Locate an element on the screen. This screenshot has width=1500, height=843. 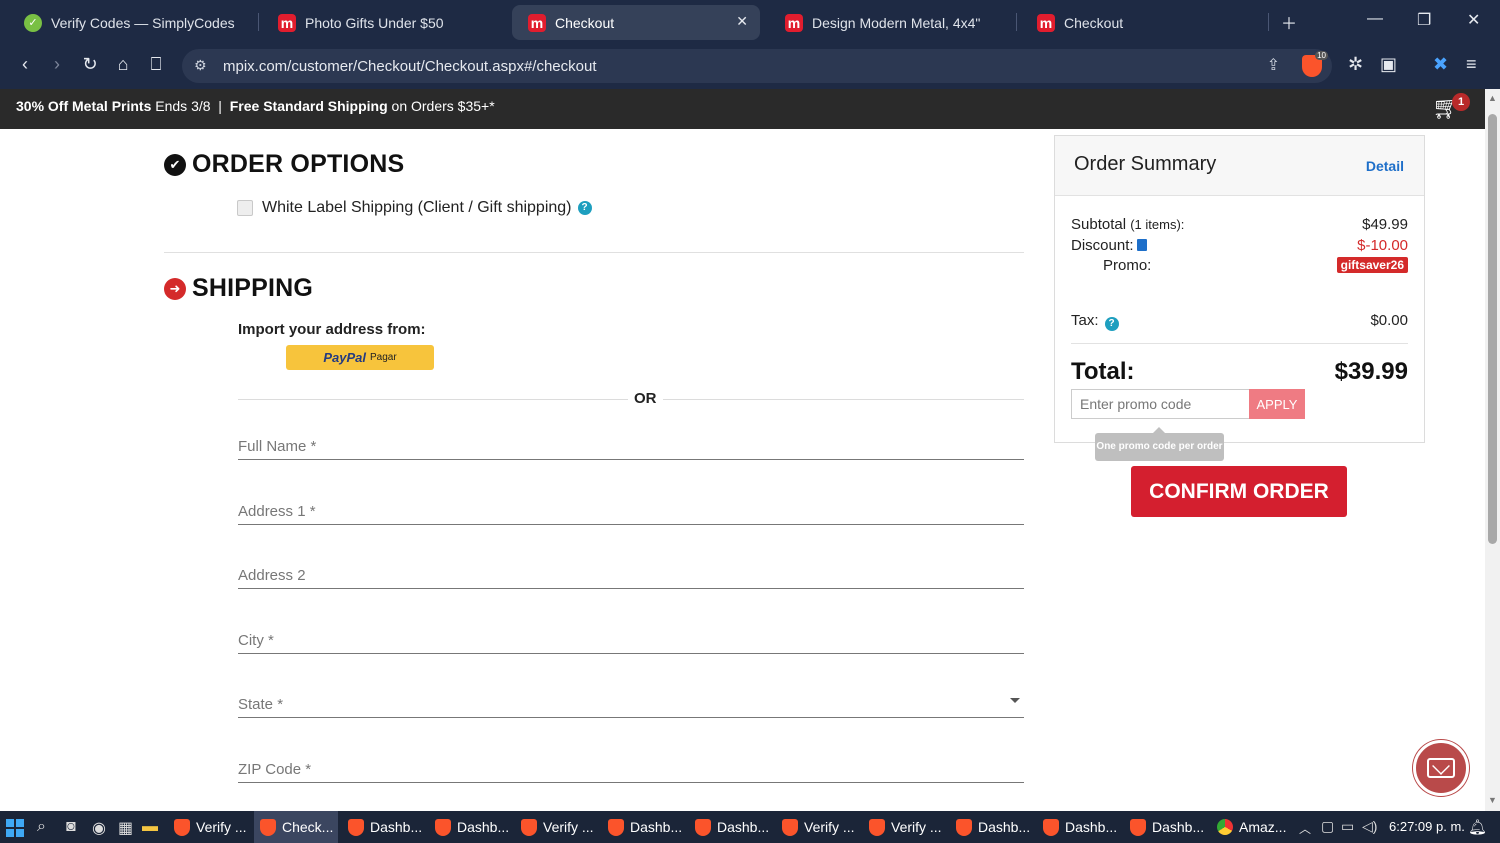
state-select is located at coordinates (631, 700).